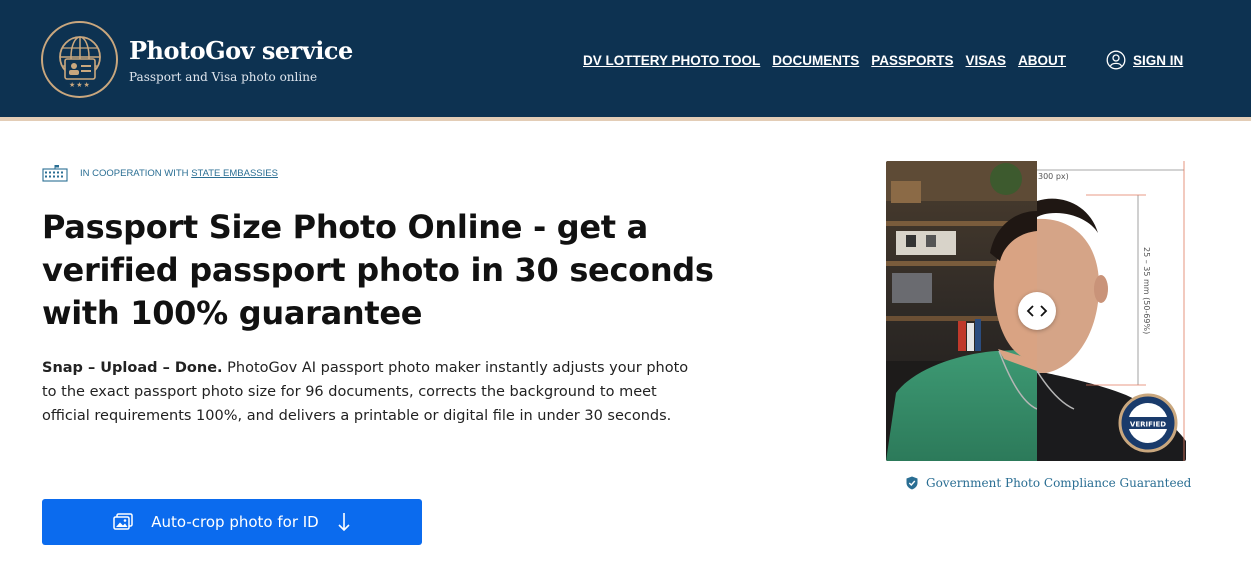  What do you see at coordinates (282, 227) in the screenshot?
I see `headline-bold: Passport Size Photo Online` at bounding box center [282, 227].